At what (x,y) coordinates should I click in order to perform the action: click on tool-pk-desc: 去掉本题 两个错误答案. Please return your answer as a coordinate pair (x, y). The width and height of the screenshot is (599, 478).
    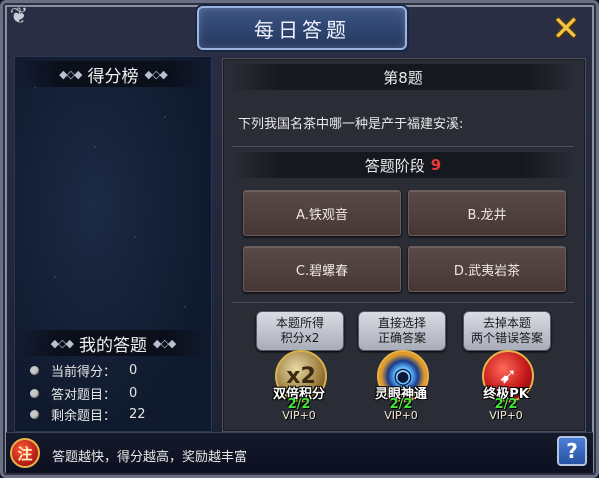
    Looking at the image, I should click on (507, 331).